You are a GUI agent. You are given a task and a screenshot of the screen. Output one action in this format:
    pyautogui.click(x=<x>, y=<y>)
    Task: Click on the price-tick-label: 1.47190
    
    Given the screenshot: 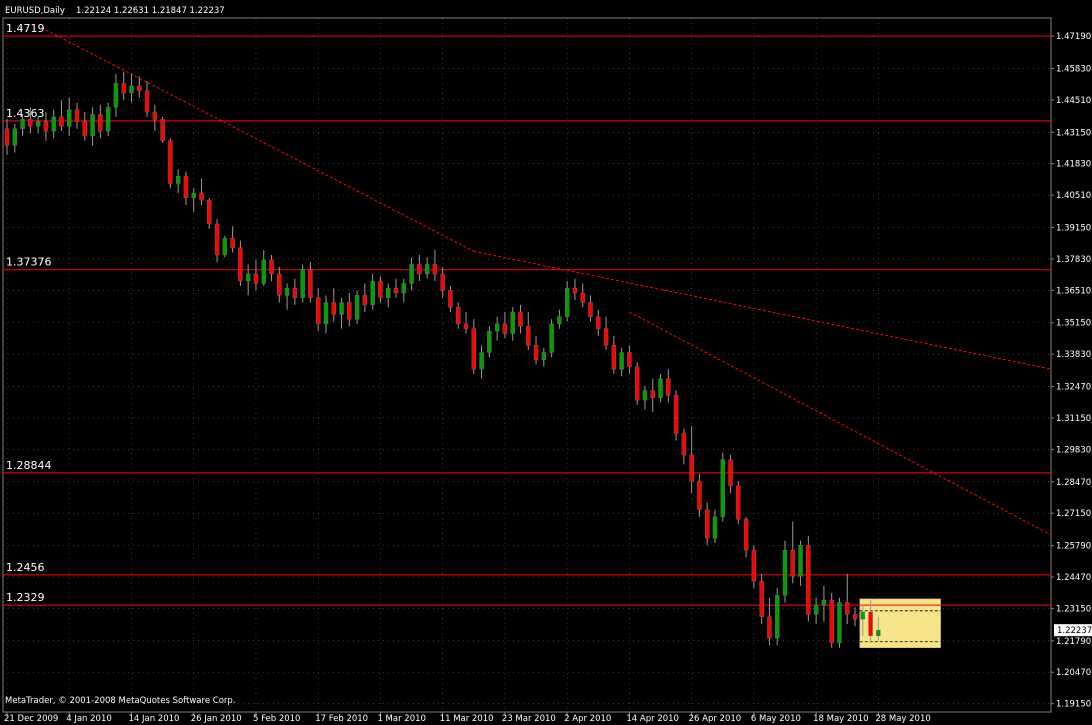 What is the action you would take?
    pyautogui.click(x=1073, y=37)
    